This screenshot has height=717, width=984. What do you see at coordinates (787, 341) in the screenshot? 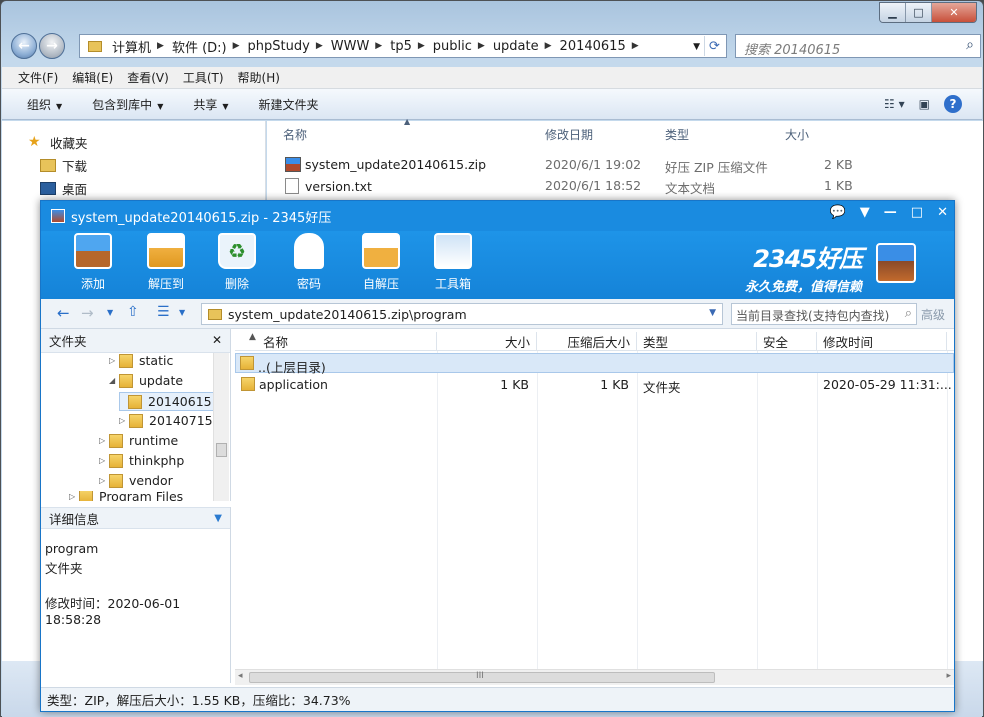
I see `column-security: 安全` at bounding box center [787, 341].